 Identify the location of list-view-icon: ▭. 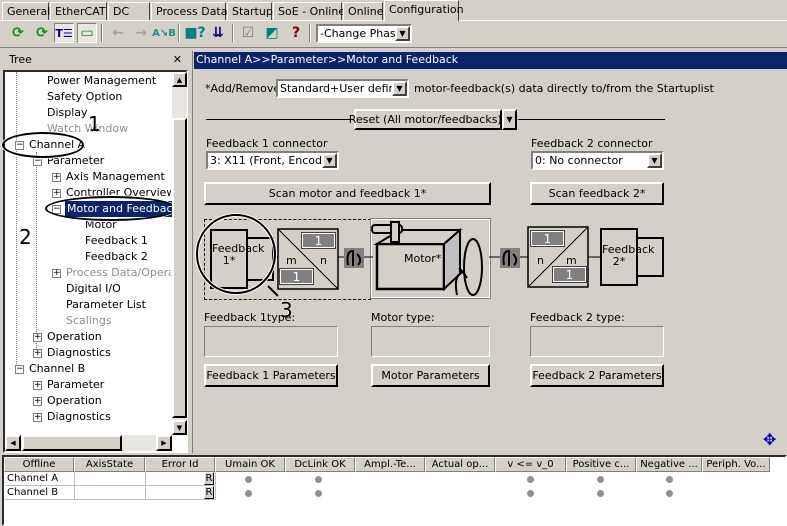
(87, 33).